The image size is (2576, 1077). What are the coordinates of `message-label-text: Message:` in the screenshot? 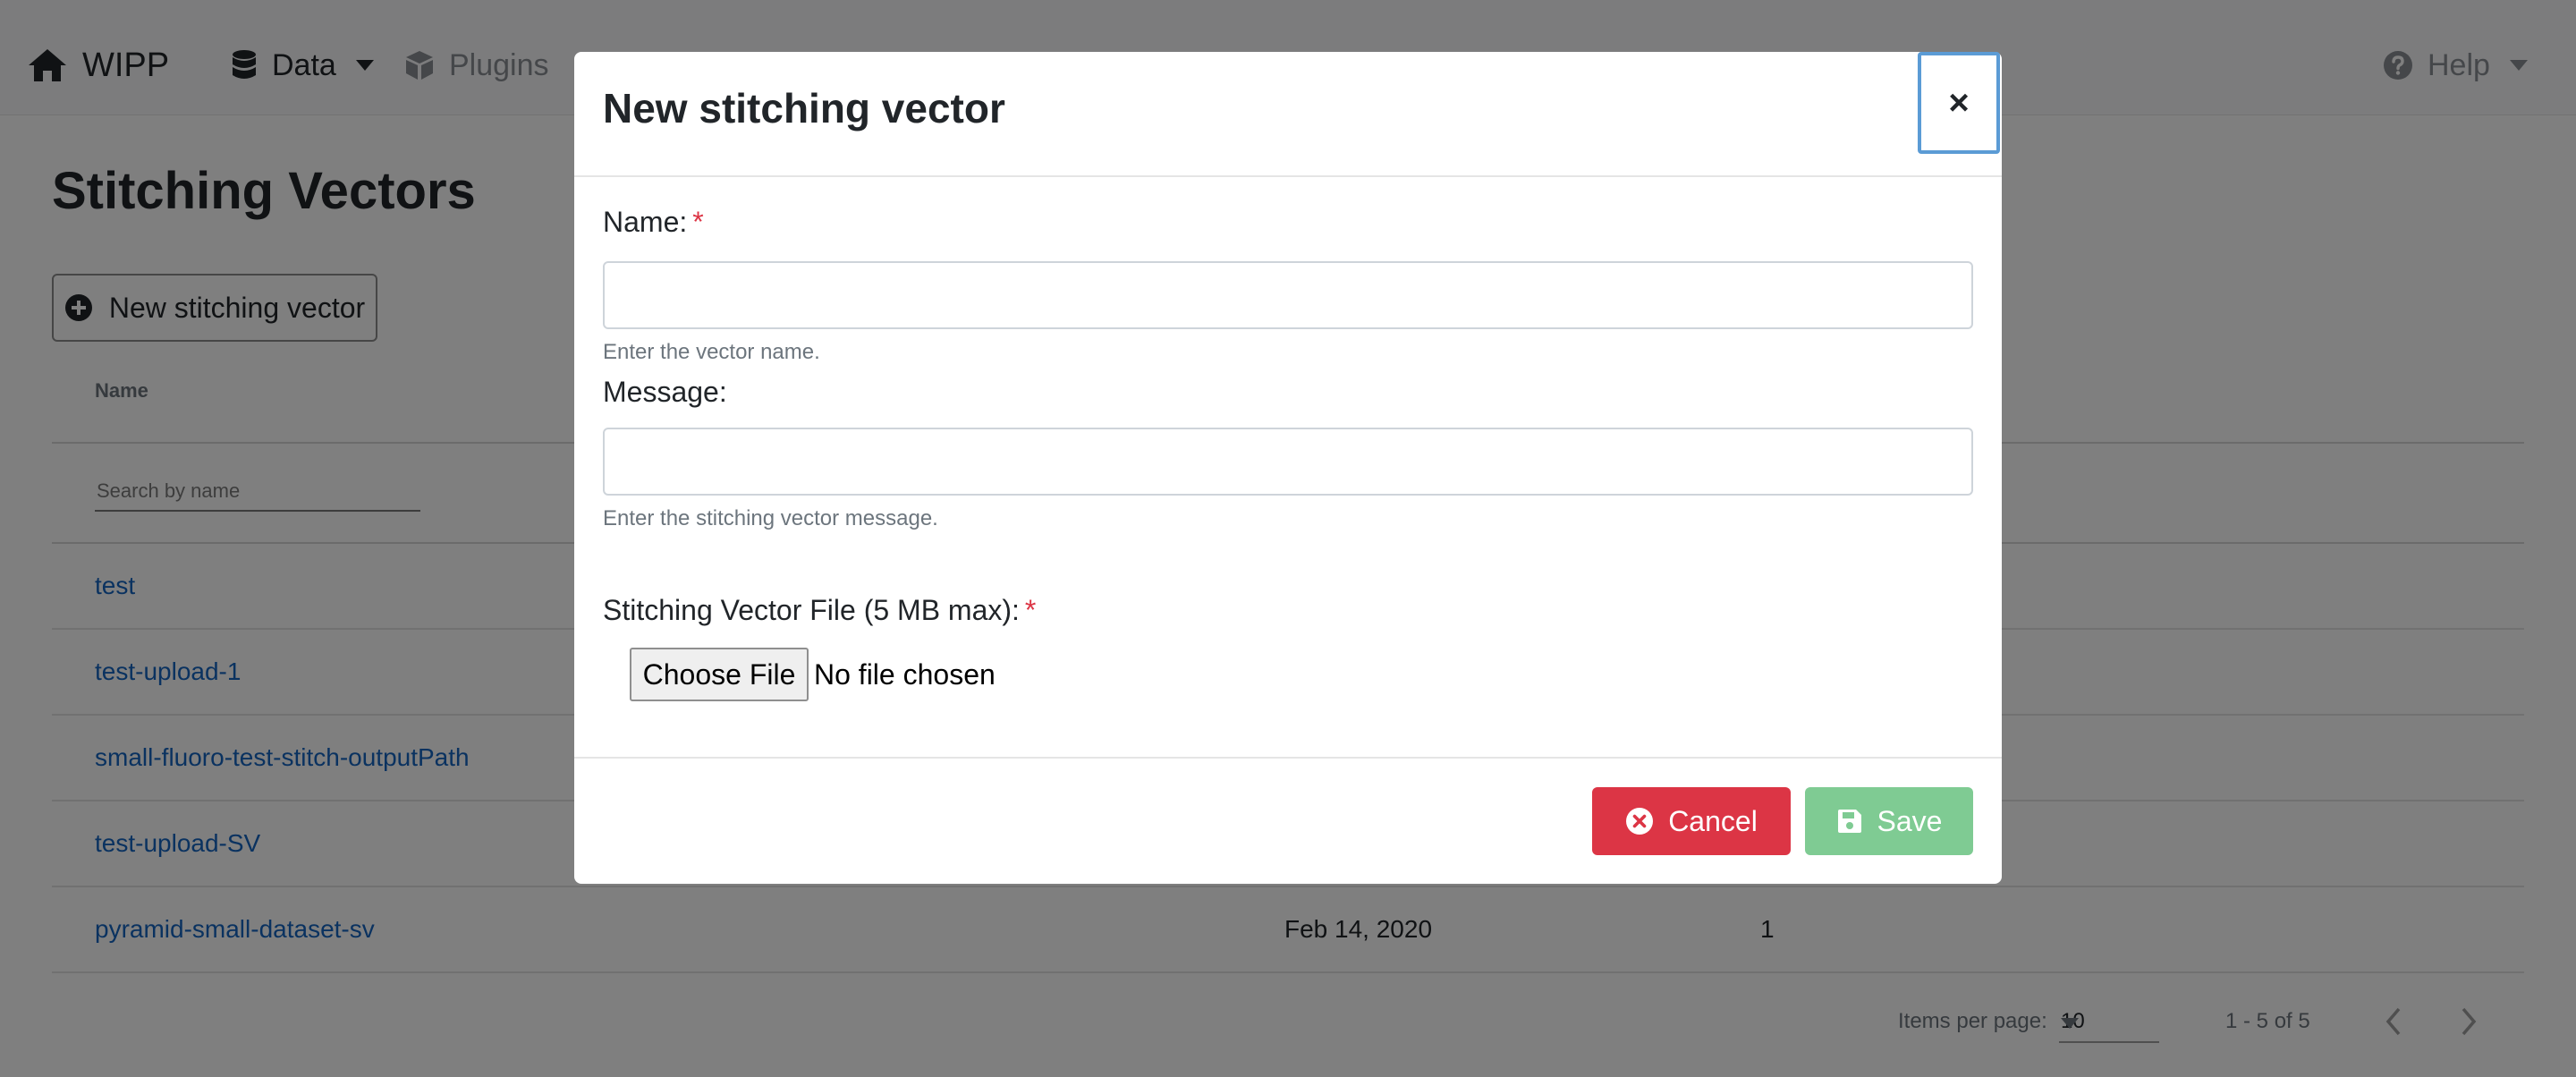 It's located at (665, 392).